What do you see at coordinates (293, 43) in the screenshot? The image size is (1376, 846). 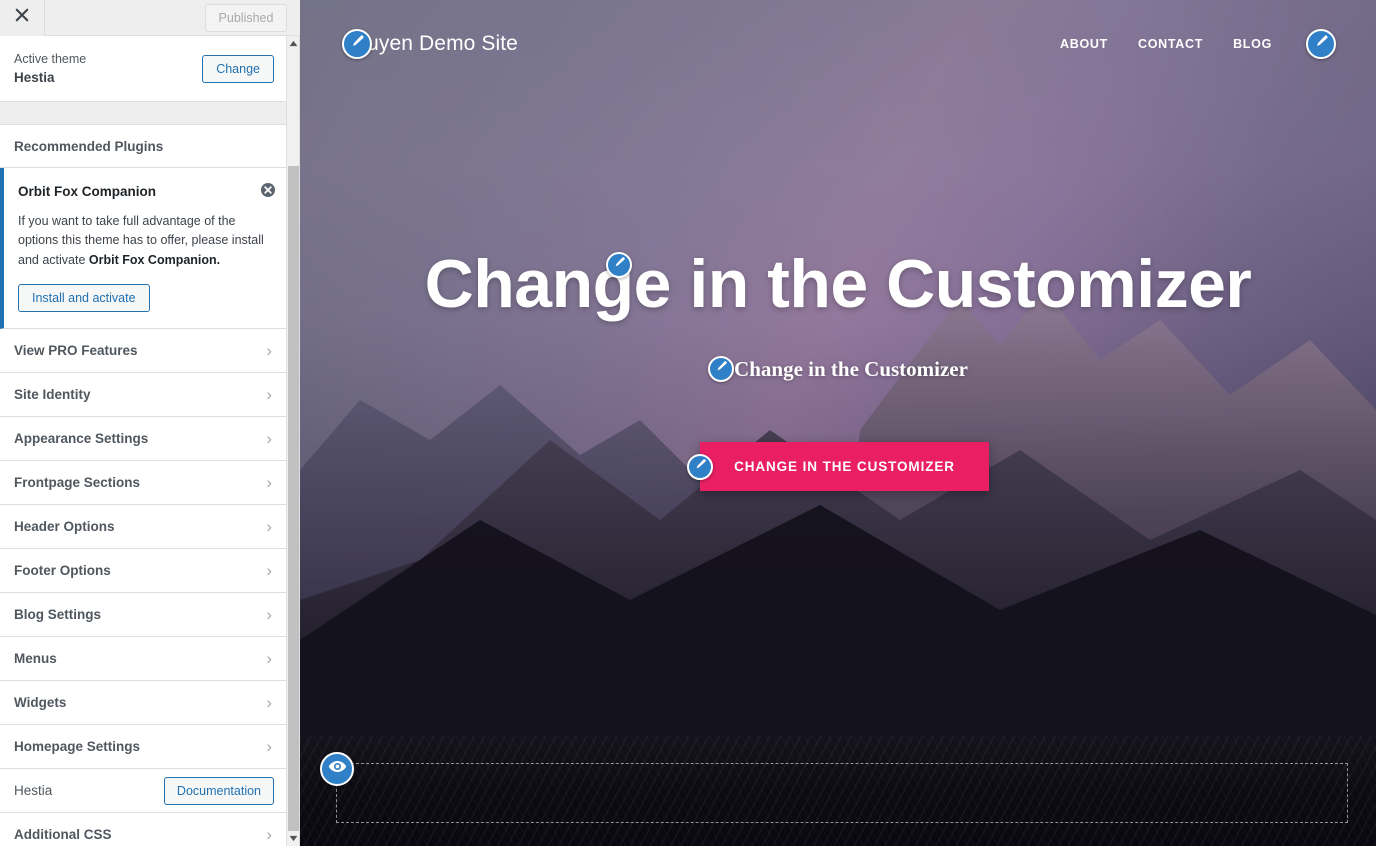 I see `scroll-up-arrow-icon` at bounding box center [293, 43].